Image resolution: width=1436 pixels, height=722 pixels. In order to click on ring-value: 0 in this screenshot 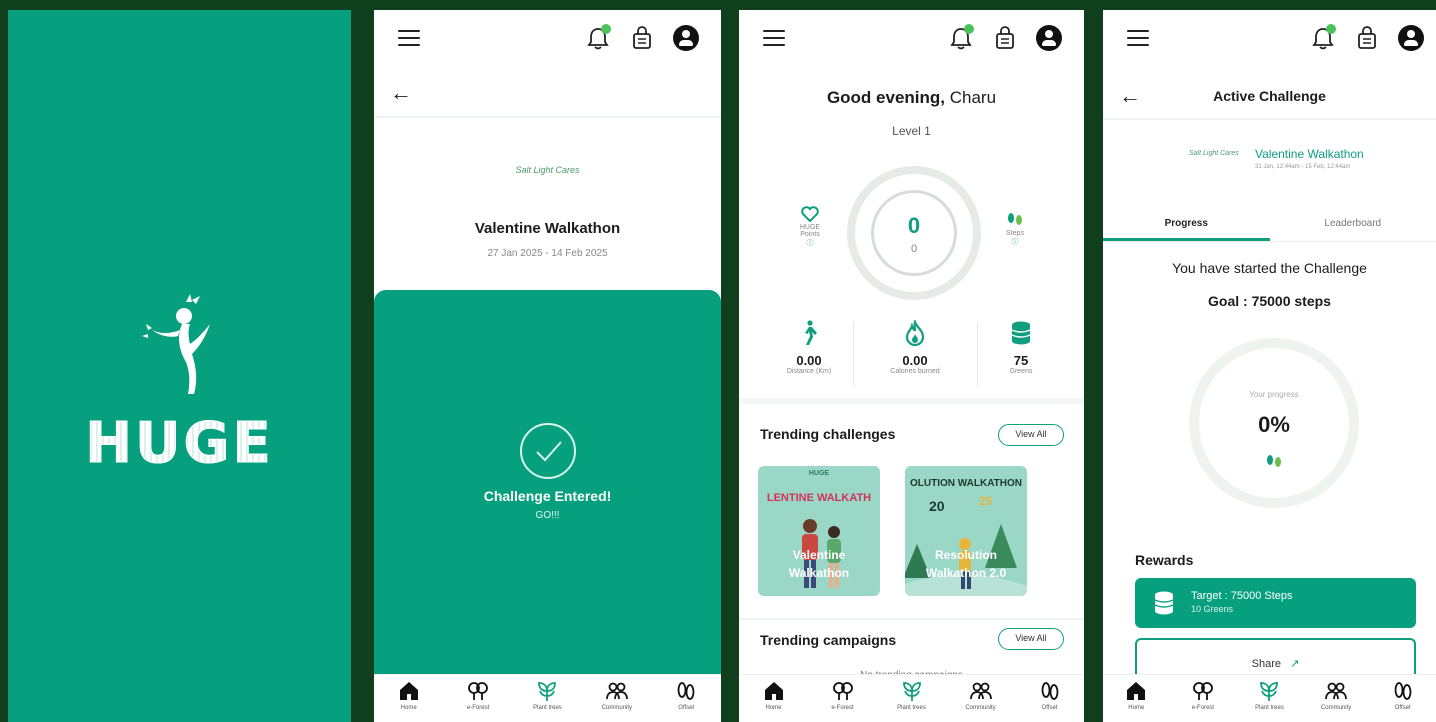, I will do `click(914, 225)`.